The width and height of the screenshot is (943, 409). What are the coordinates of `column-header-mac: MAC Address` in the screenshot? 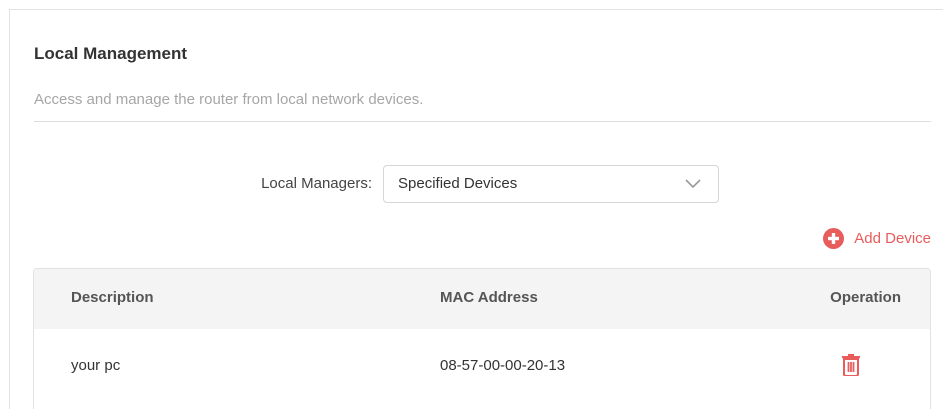 It's located at (489, 297).